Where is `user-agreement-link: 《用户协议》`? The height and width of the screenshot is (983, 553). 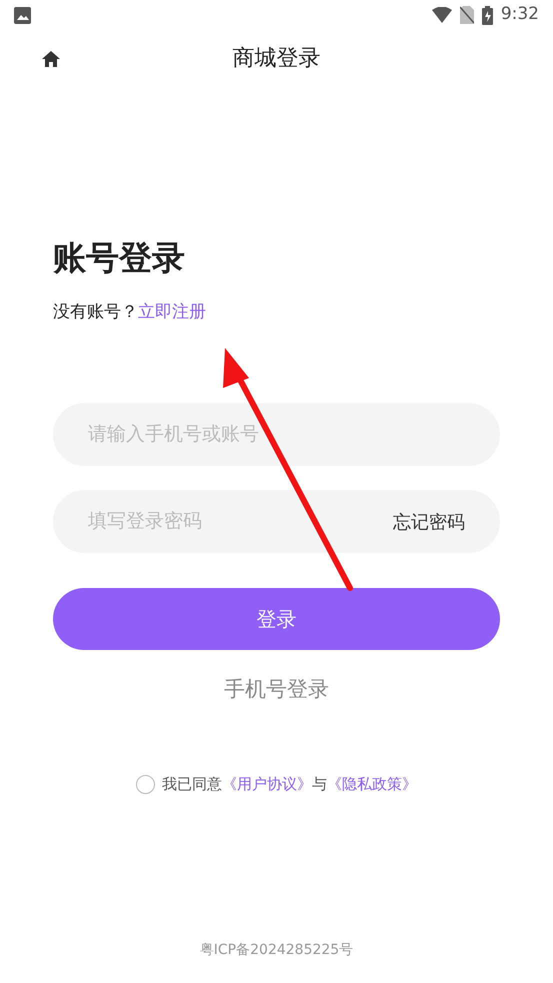
user-agreement-link: 《用户协议》 is located at coordinates (267, 784).